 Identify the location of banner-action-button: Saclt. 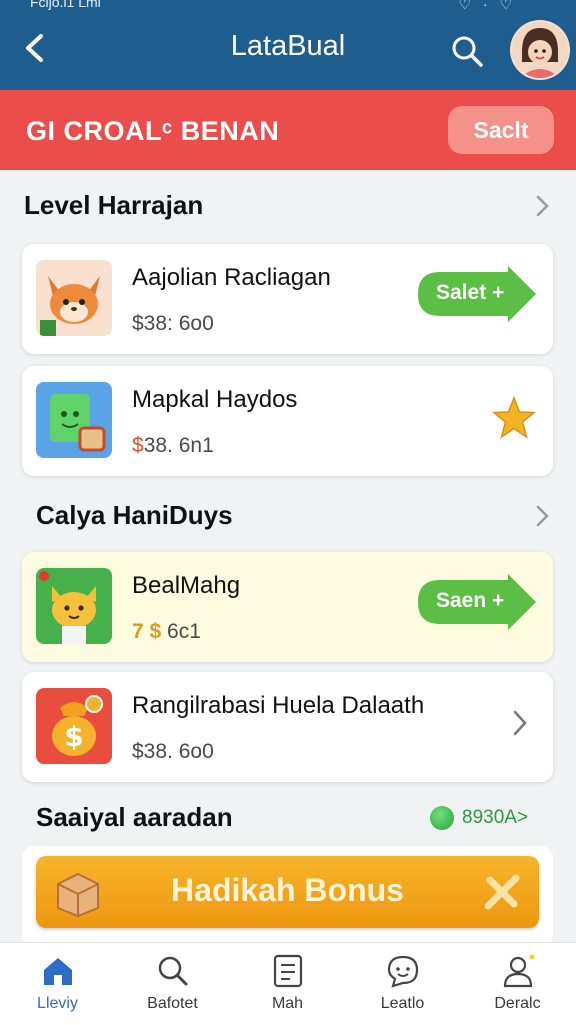
(501, 130).